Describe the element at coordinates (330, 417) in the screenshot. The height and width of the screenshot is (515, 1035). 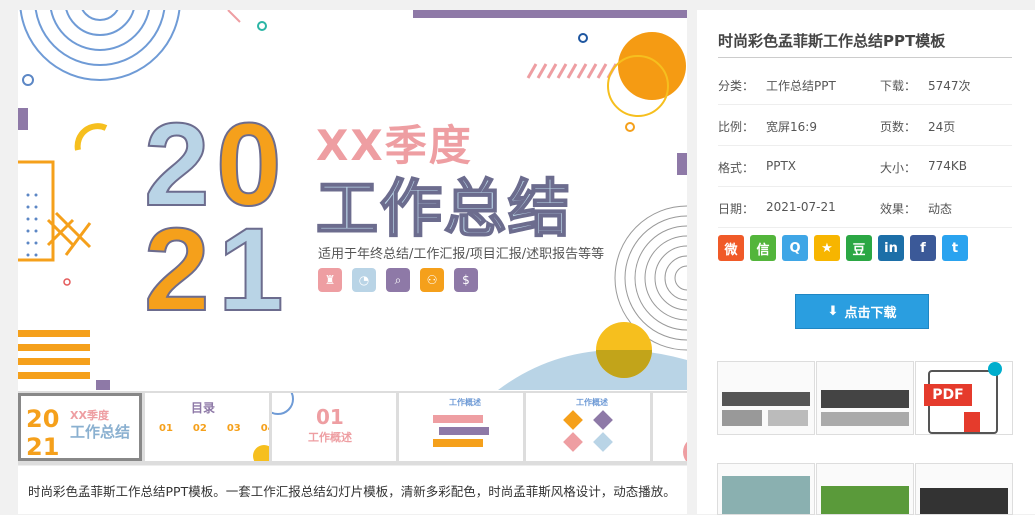
I see `thumb-num: 01` at that location.